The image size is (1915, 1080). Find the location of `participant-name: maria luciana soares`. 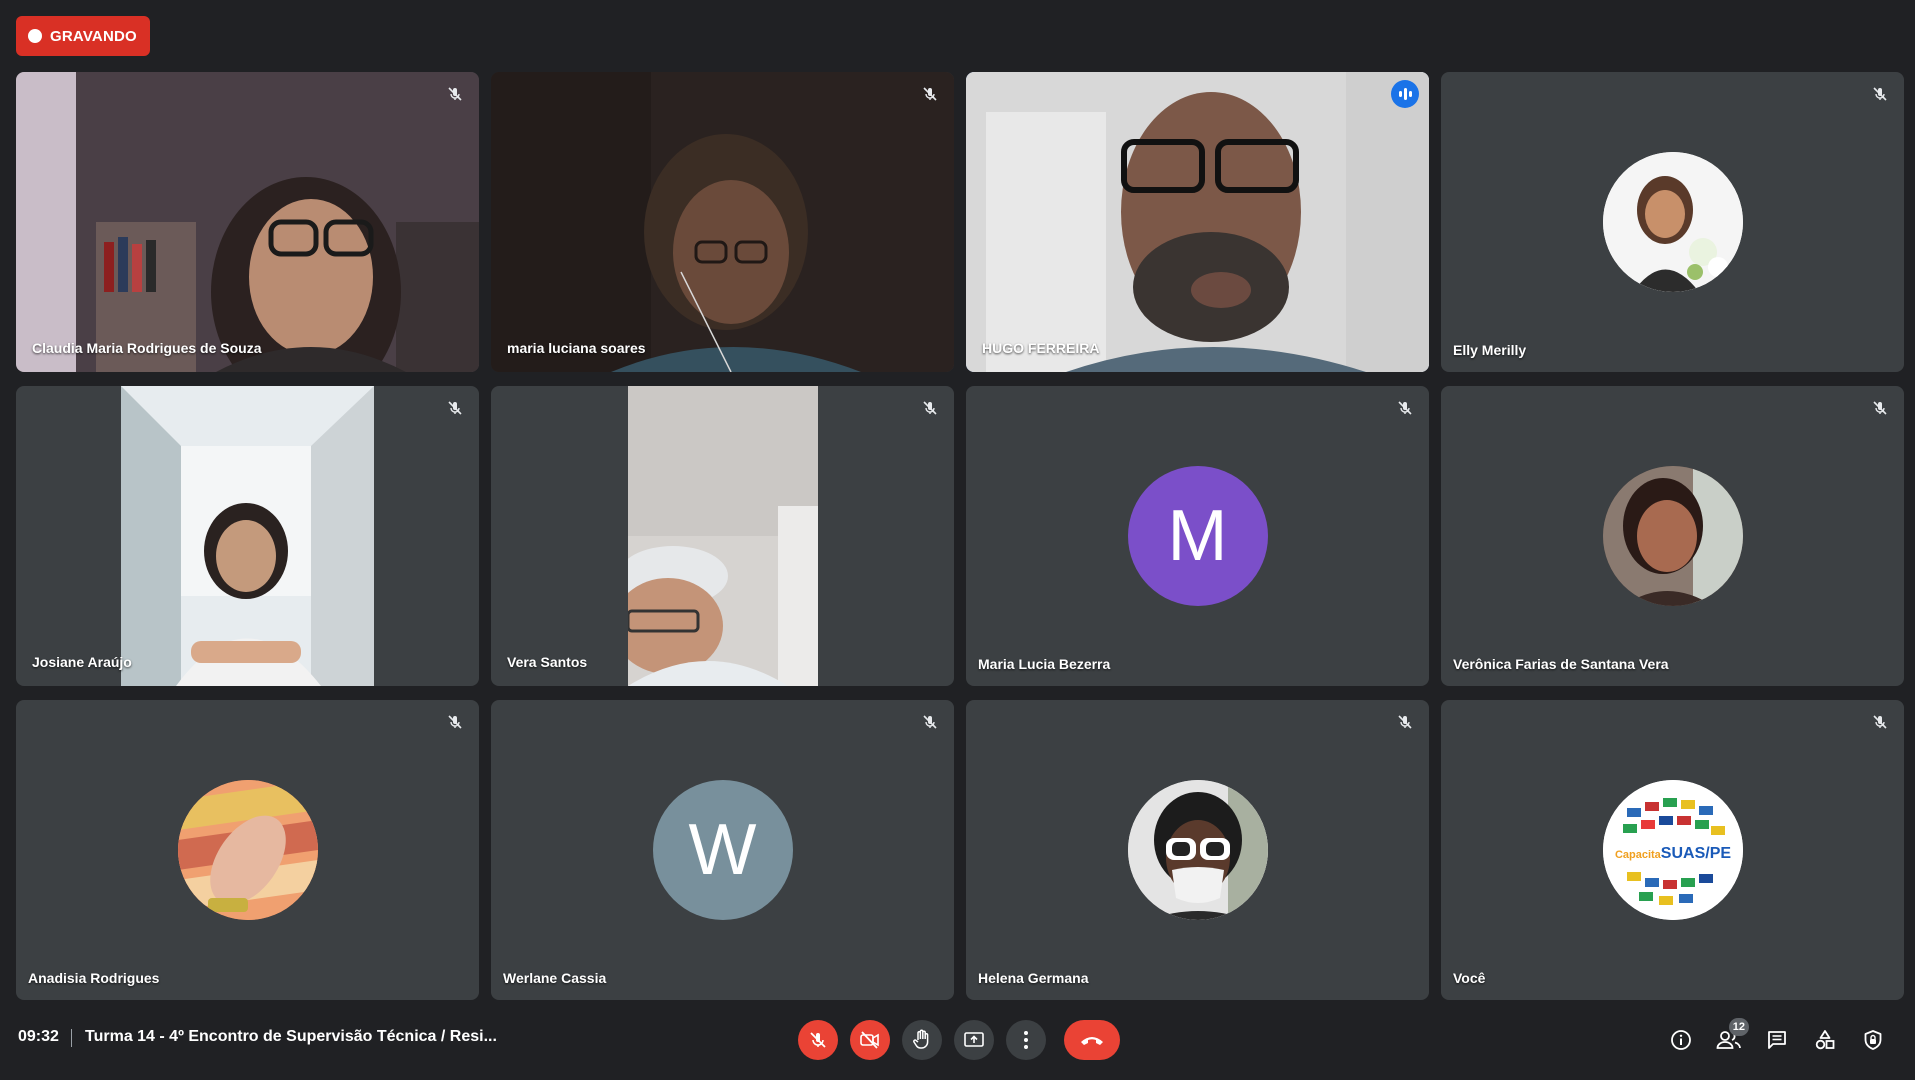

participant-name: maria luciana soares is located at coordinates (576, 348).